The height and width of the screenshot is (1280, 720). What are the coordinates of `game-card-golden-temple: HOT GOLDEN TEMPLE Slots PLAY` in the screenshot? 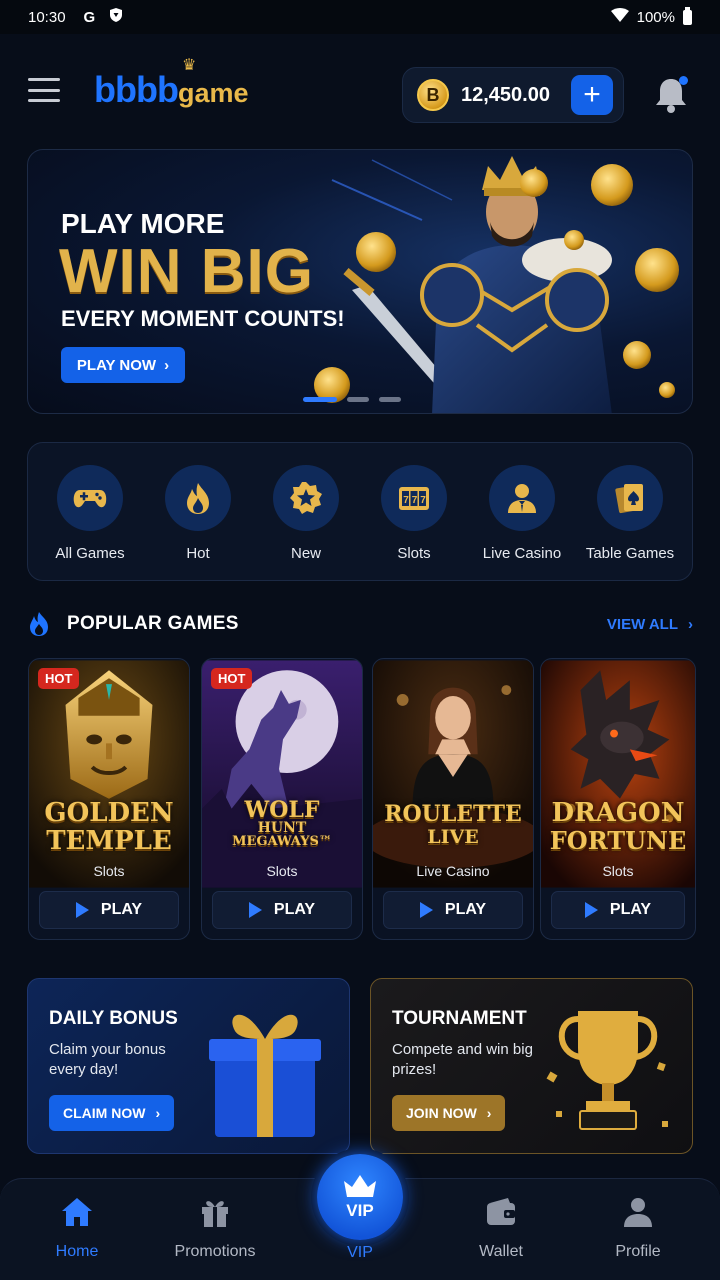 It's located at (109, 799).